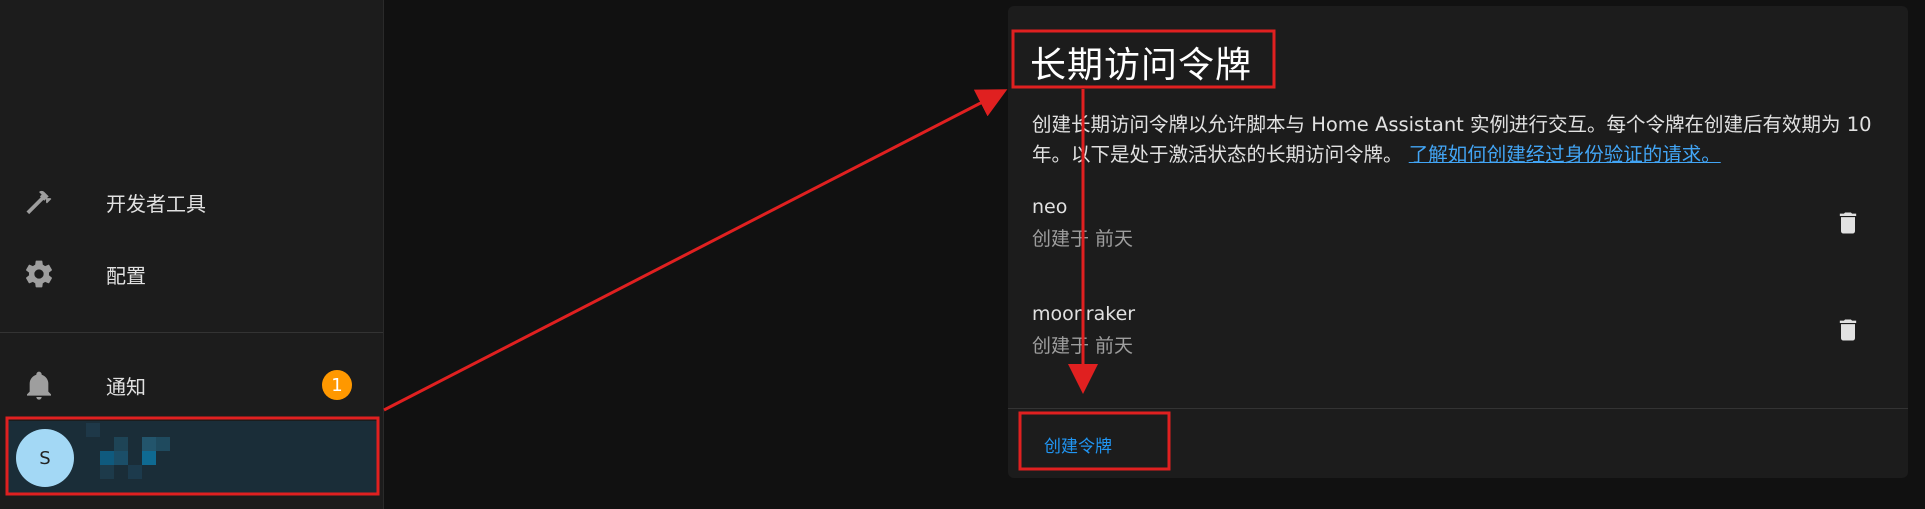 Image resolution: width=1925 pixels, height=509 pixels. Describe the element at coordinates (39, 385) in the screenshot. I see `bell-icon` at that location.